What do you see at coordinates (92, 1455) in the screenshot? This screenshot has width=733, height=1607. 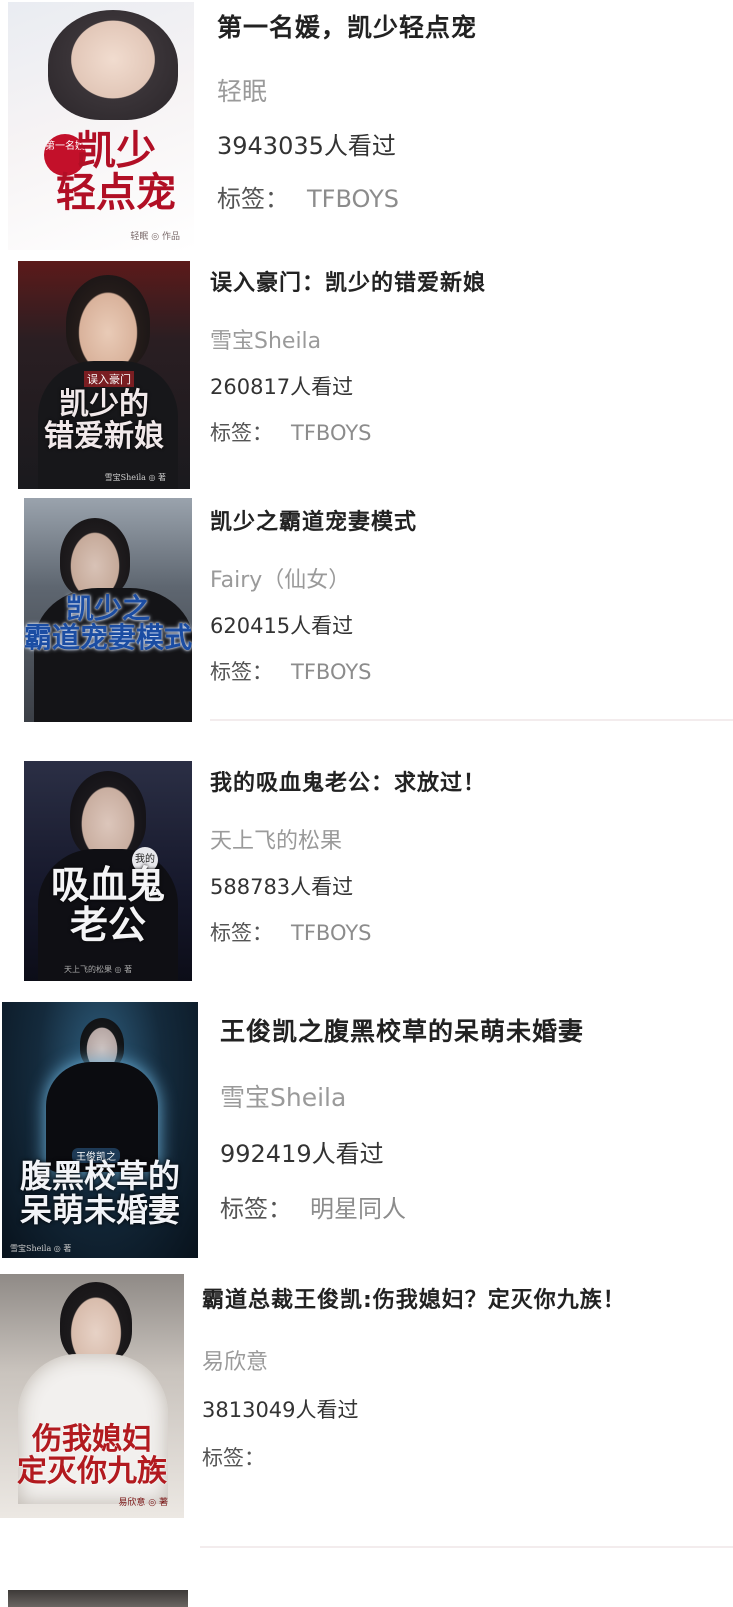 I see `cover-title: 伤我媳妇 定灭你九族` at bounding box center [92, 1455].